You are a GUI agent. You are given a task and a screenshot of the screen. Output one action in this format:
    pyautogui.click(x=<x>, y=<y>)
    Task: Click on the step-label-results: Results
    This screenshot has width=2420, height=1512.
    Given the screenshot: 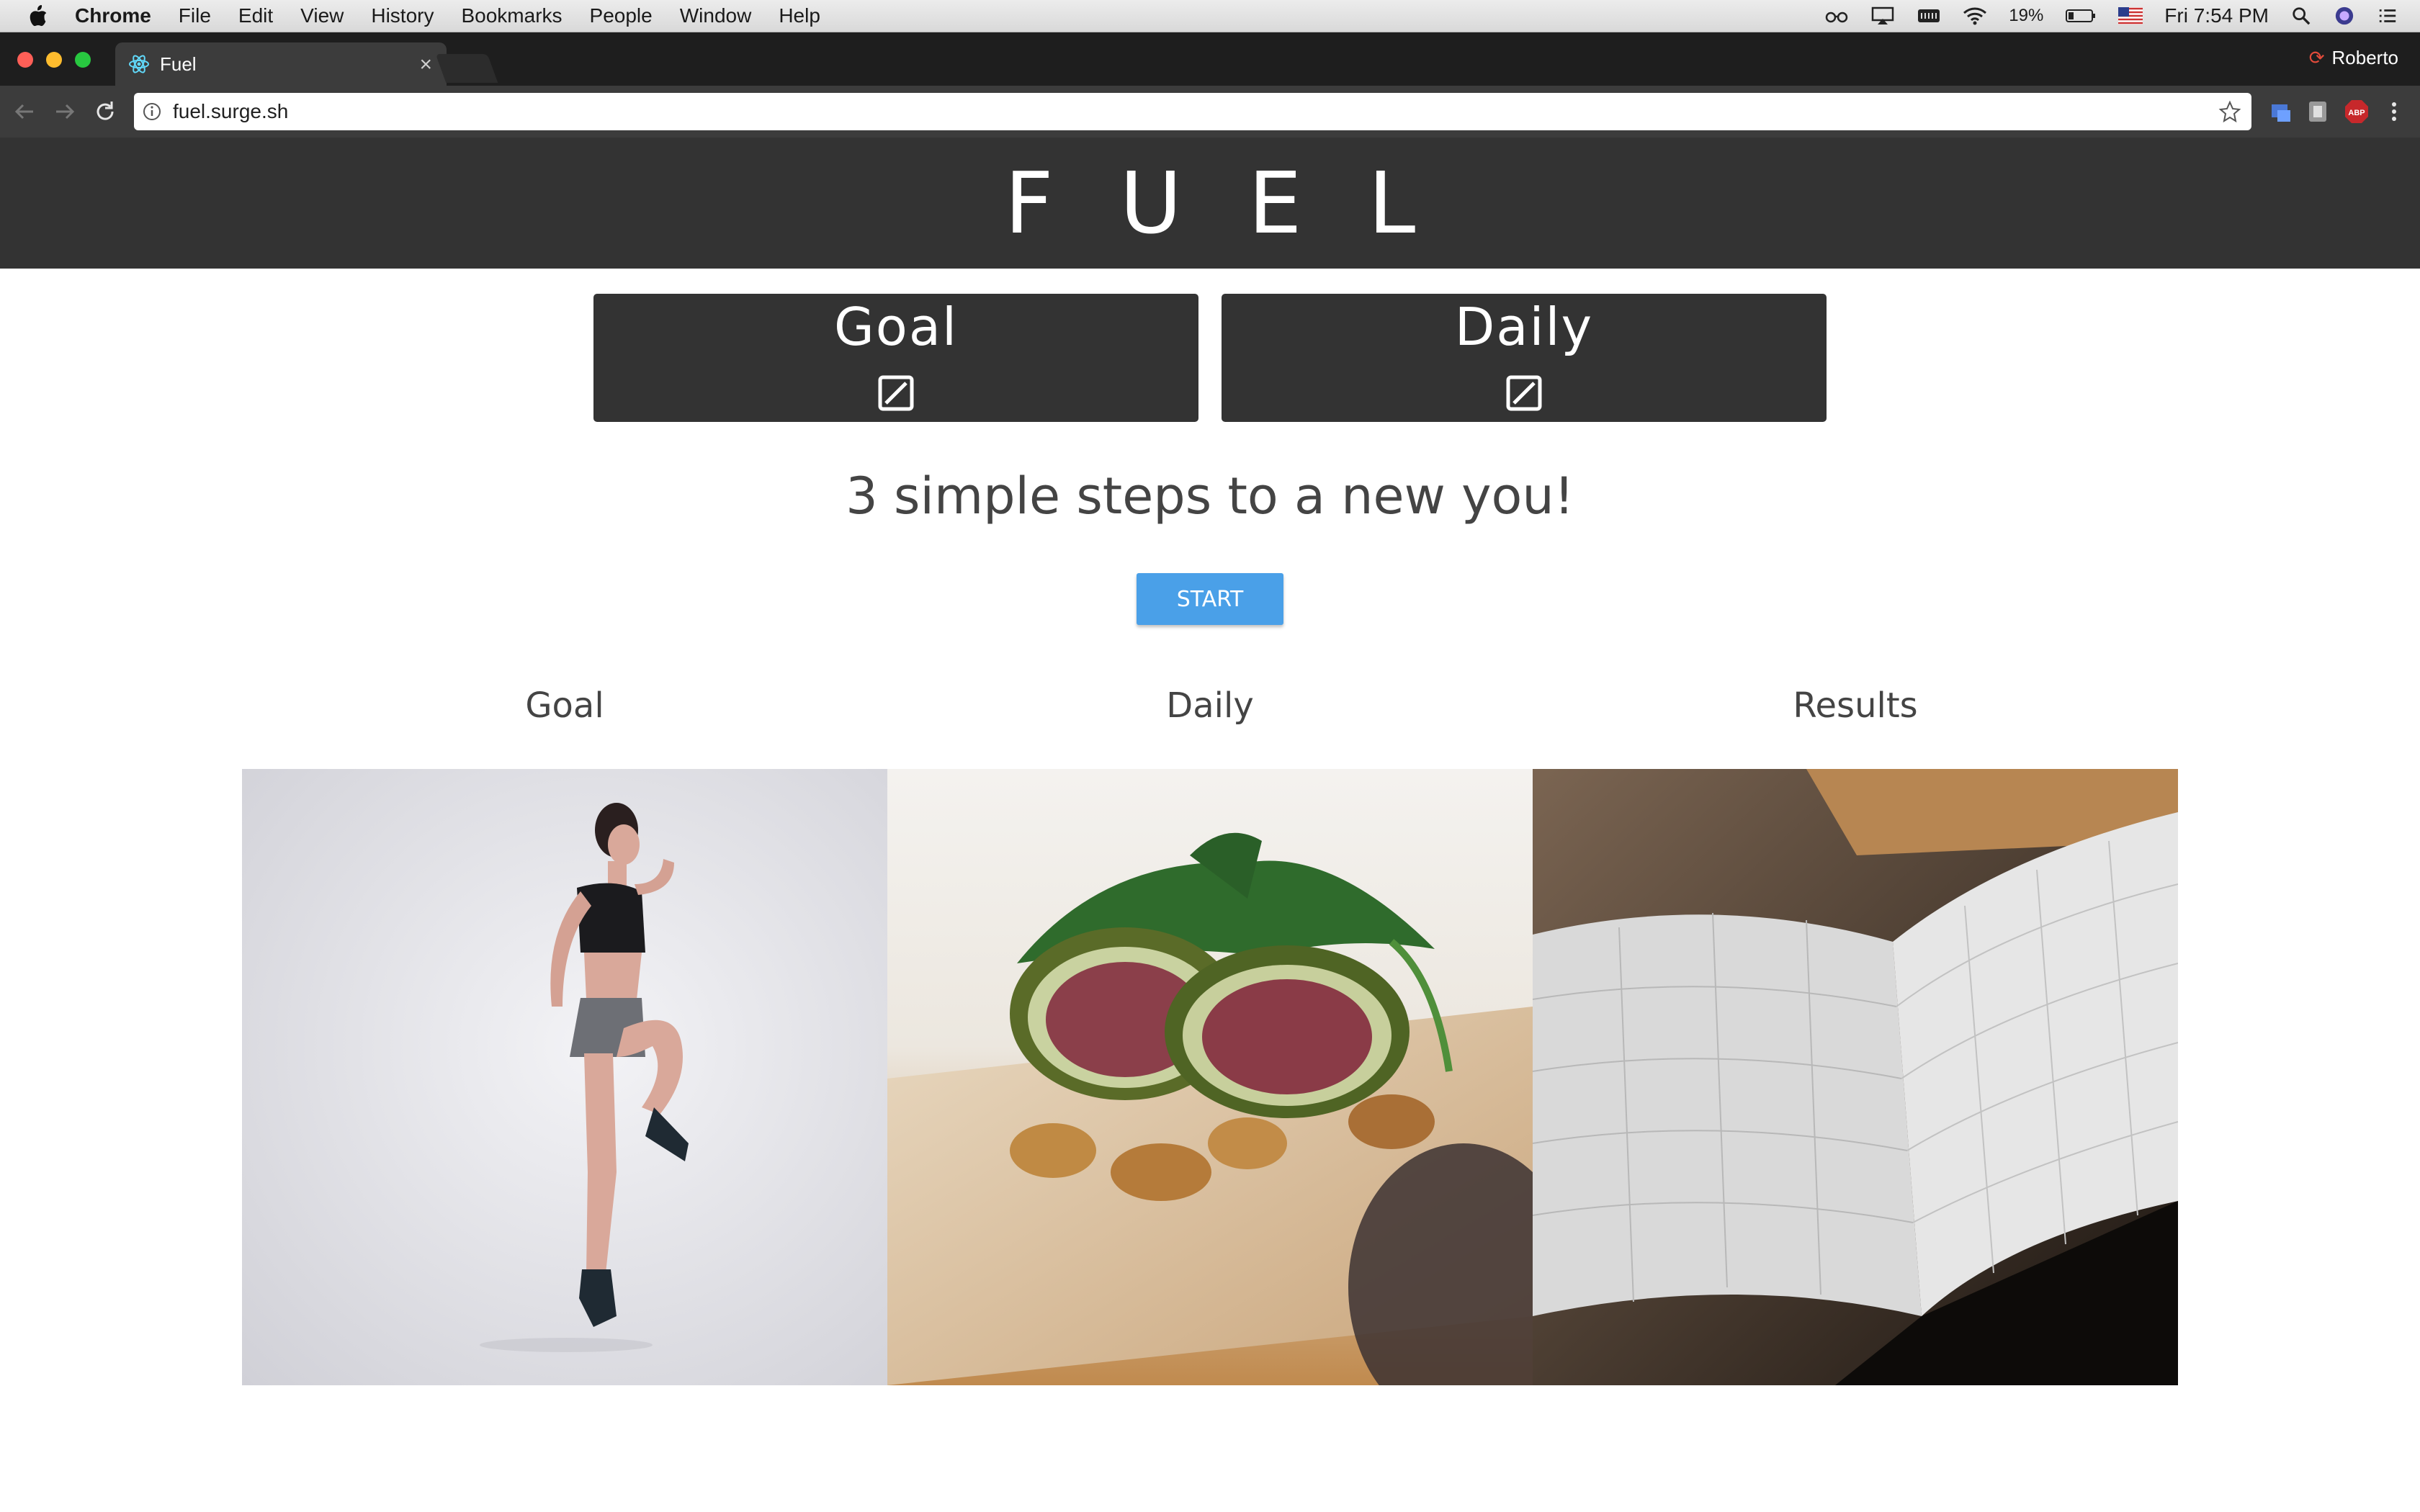 What is the action you would take?
    pyautogui.click(x=1855, y=705)
    